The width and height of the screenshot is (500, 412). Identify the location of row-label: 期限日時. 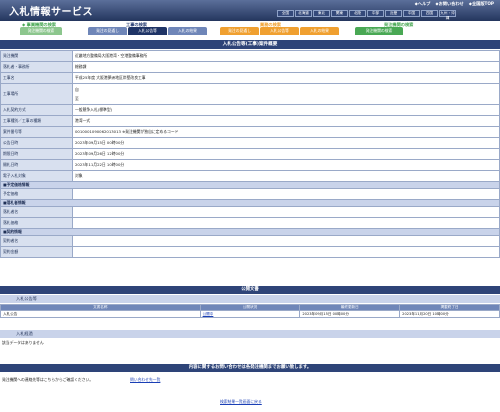
(36, 154).